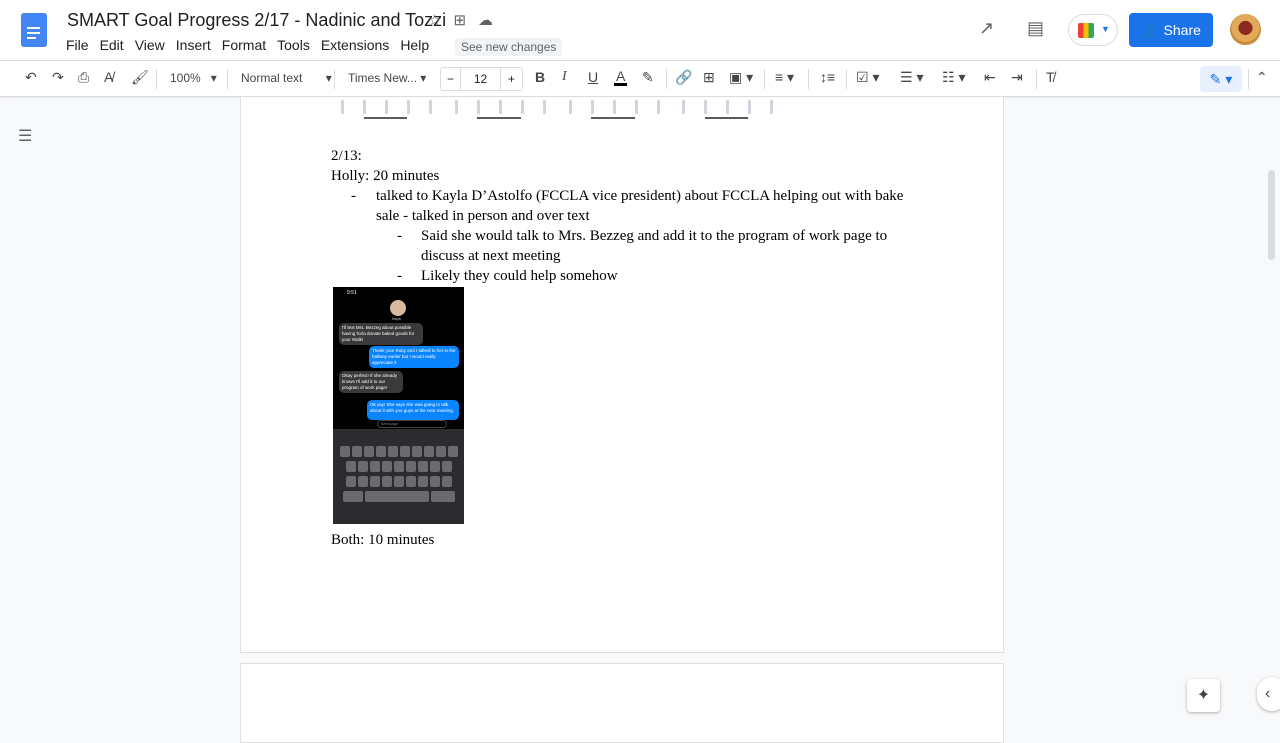  Describe the element at coordinates (412, 424) in the screenshot. I see `message-input: iMessage` at that location.